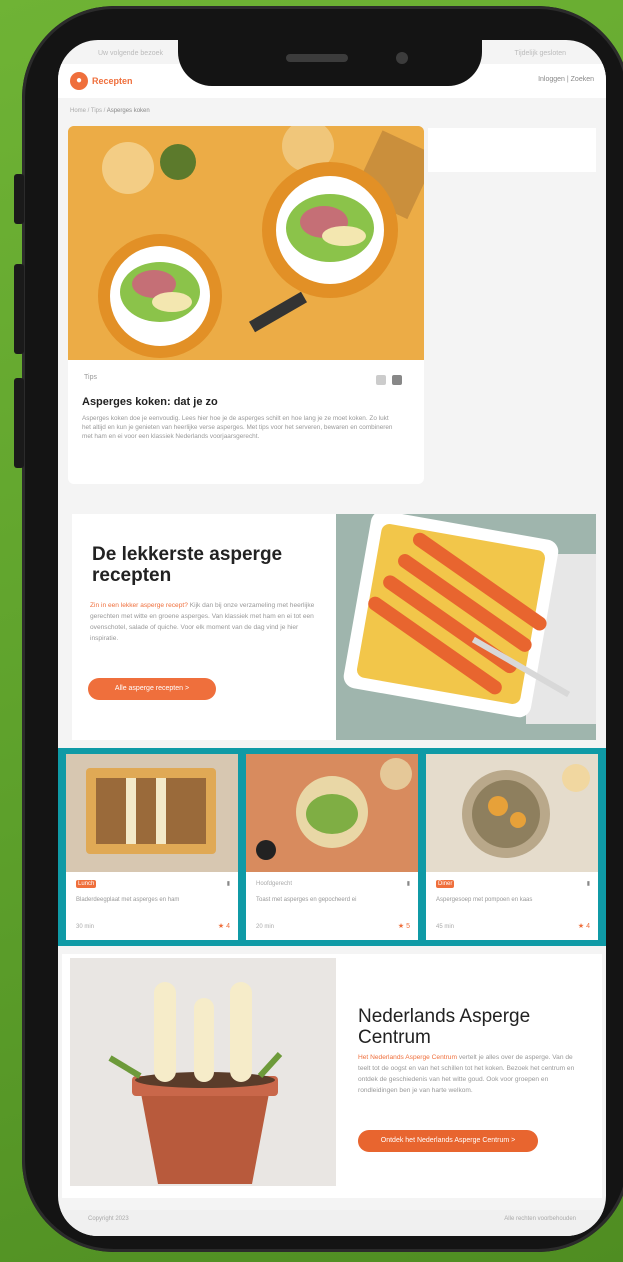  I want to click on share-icon, so click(381, 380).